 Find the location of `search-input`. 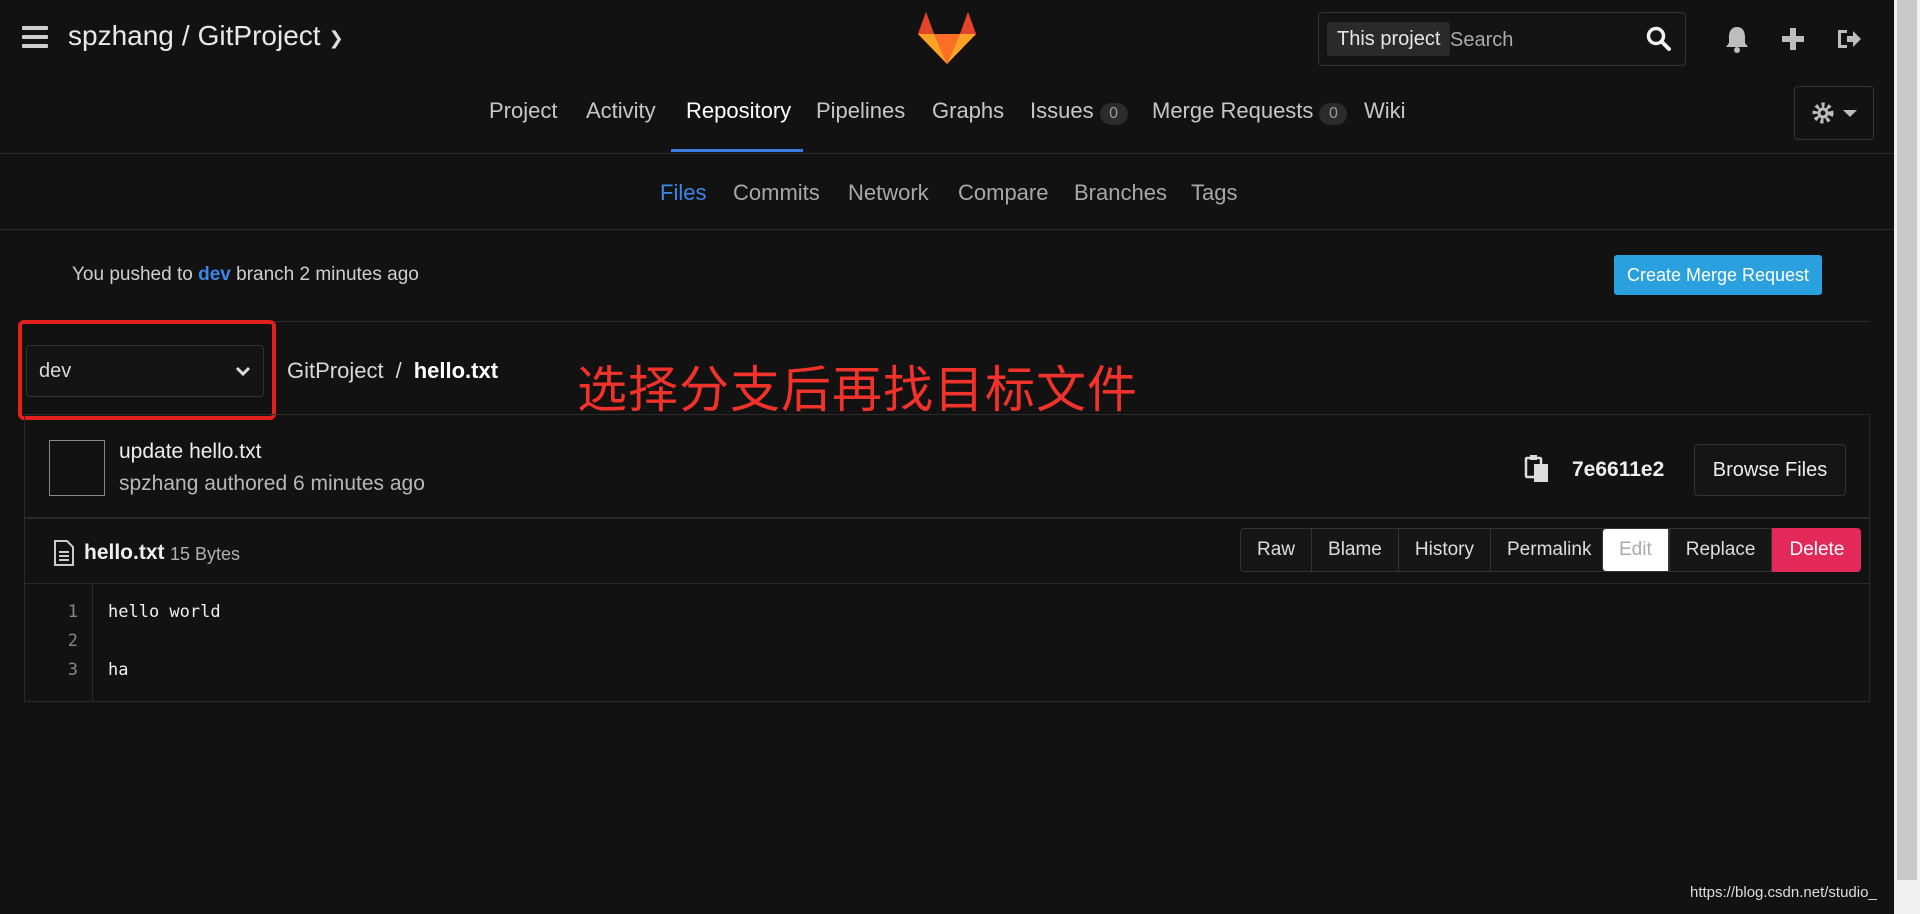

search-input is located at coordinates (1540, 40).